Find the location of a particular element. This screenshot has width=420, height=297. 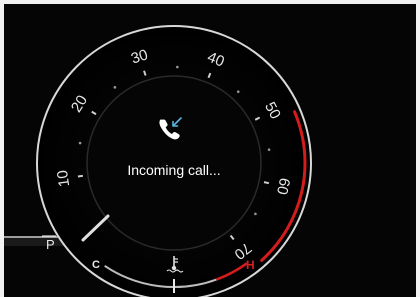

speed-label-60: 60 is located at coordinates (283, 186).